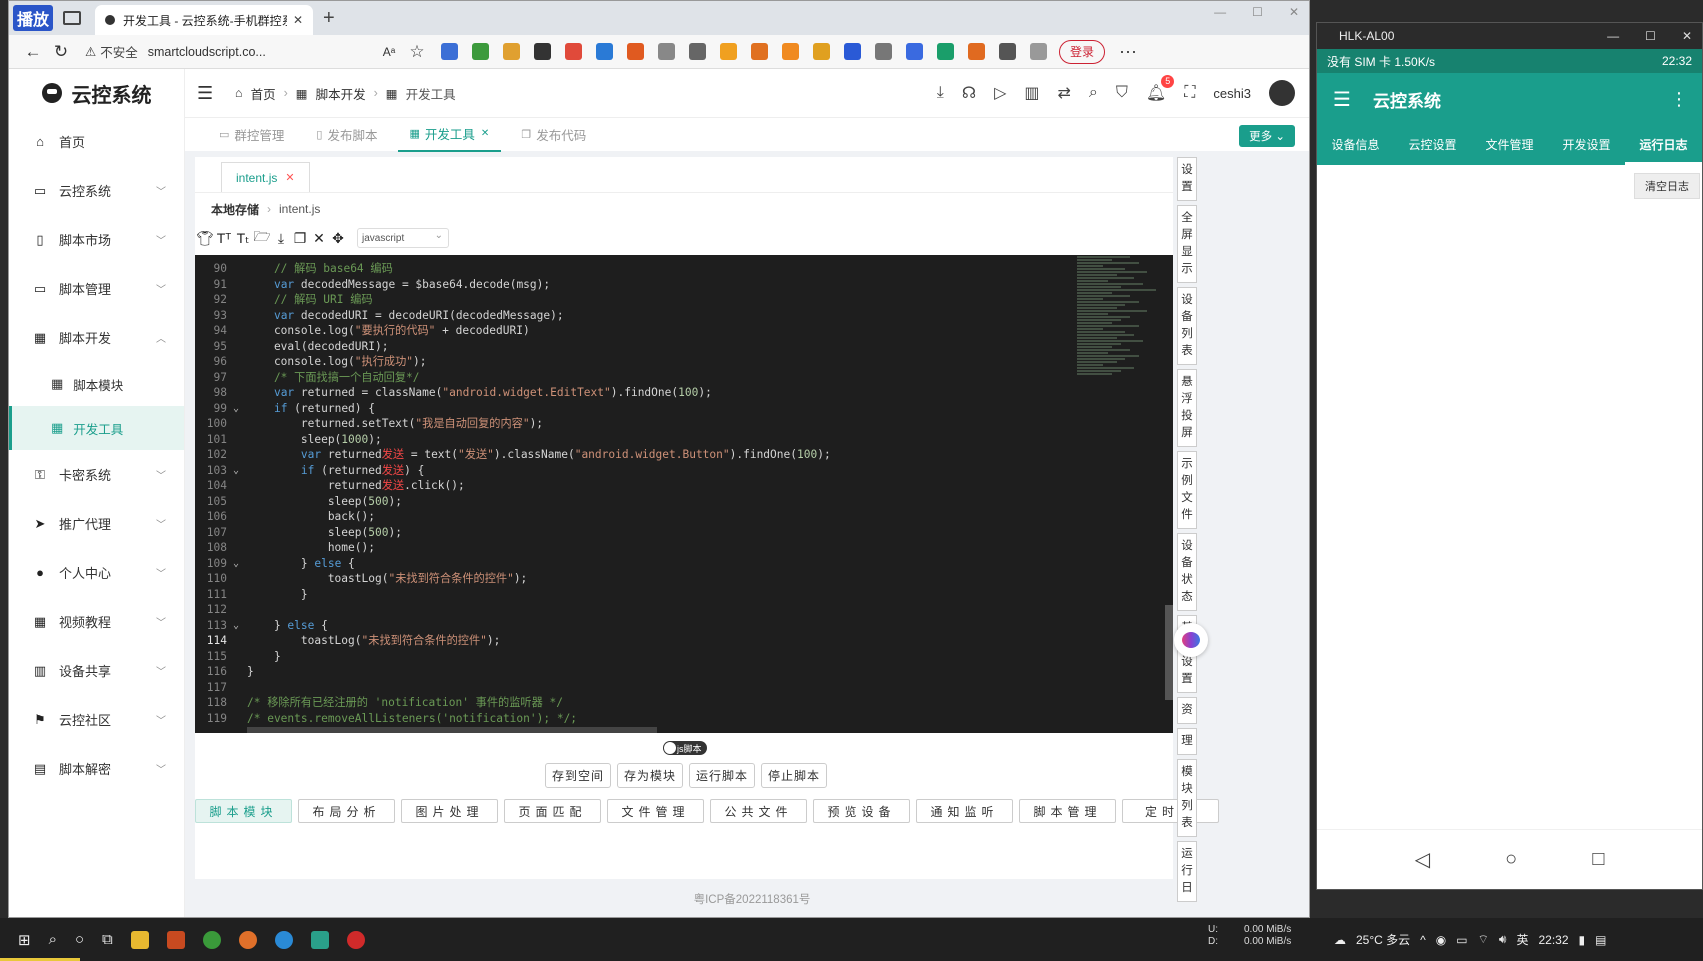 The width and height of the screenshot is (1703, 961). I want to click on close-icon: ✕, so click(319, 238).